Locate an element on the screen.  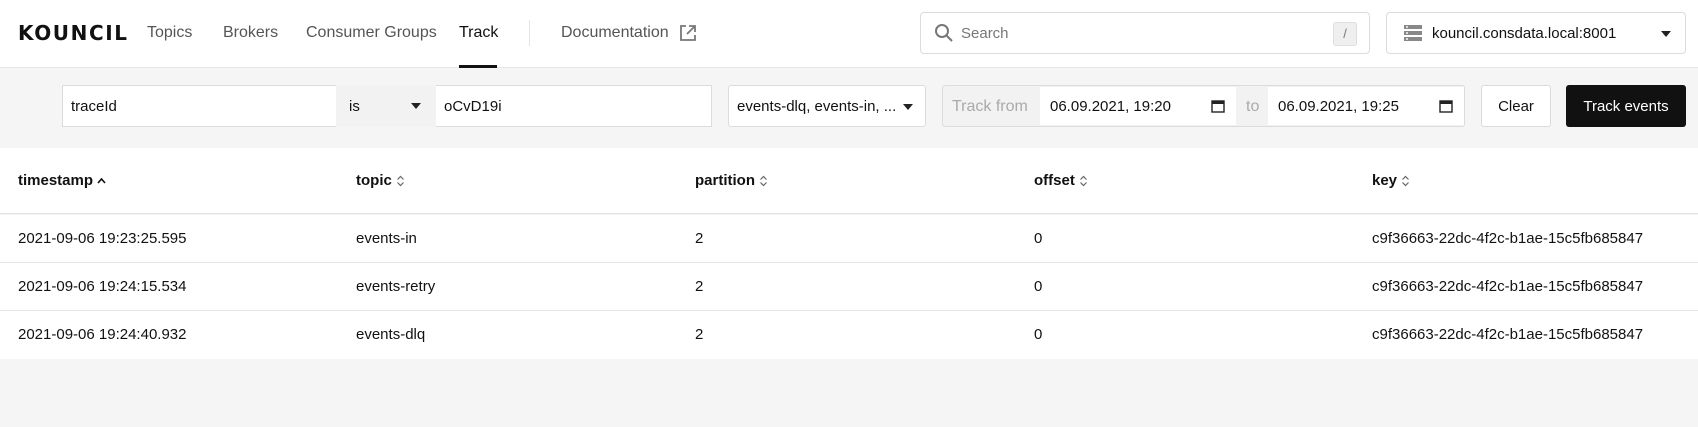
value-input is located at coordinates (573, 106).